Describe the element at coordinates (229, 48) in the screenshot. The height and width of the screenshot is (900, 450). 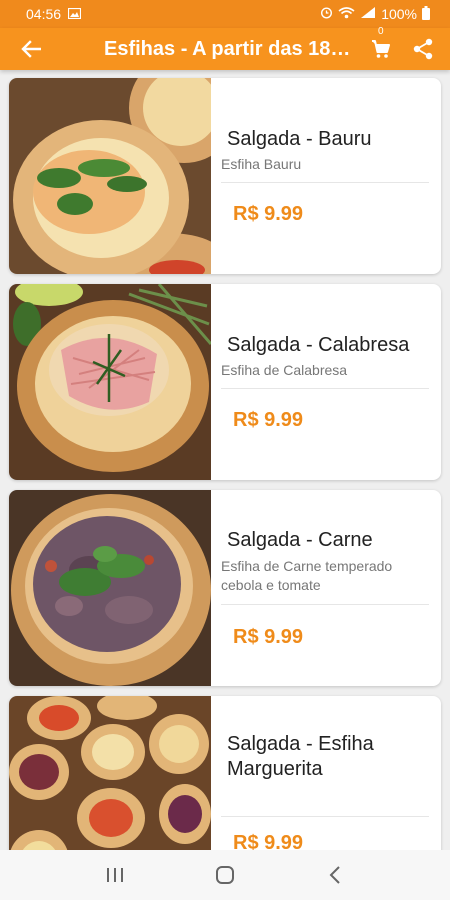
I see `page-title: Esfihas - A partir das 18 horas` at that location.